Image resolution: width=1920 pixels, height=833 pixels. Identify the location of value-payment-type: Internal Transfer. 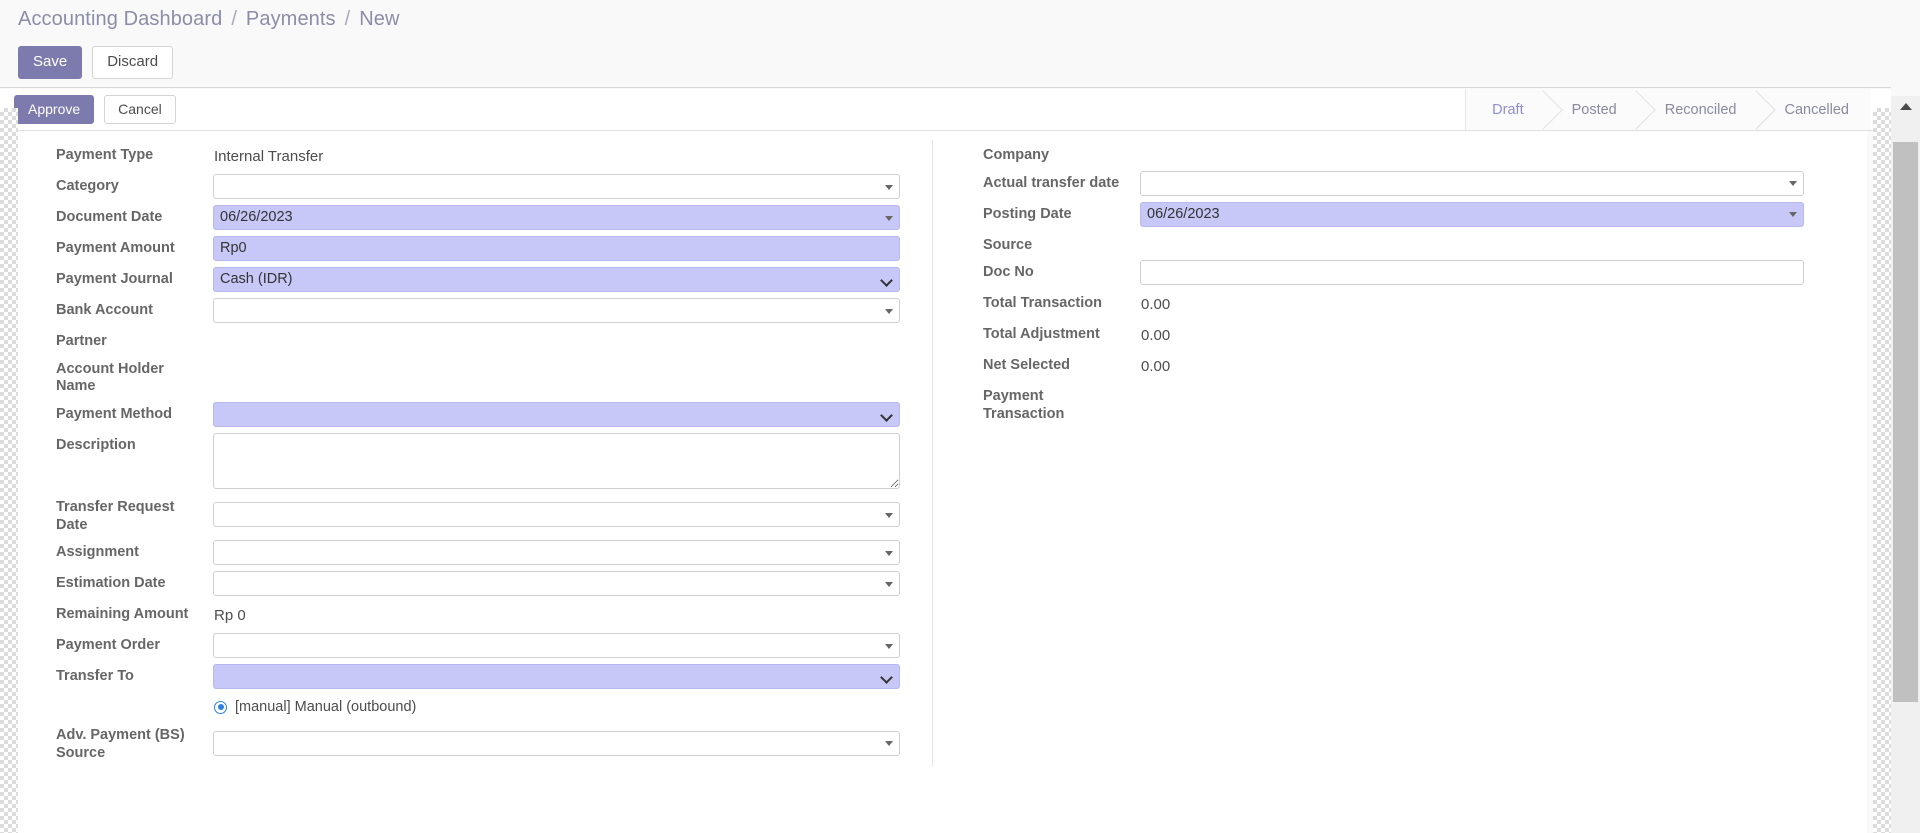
(269, 156).